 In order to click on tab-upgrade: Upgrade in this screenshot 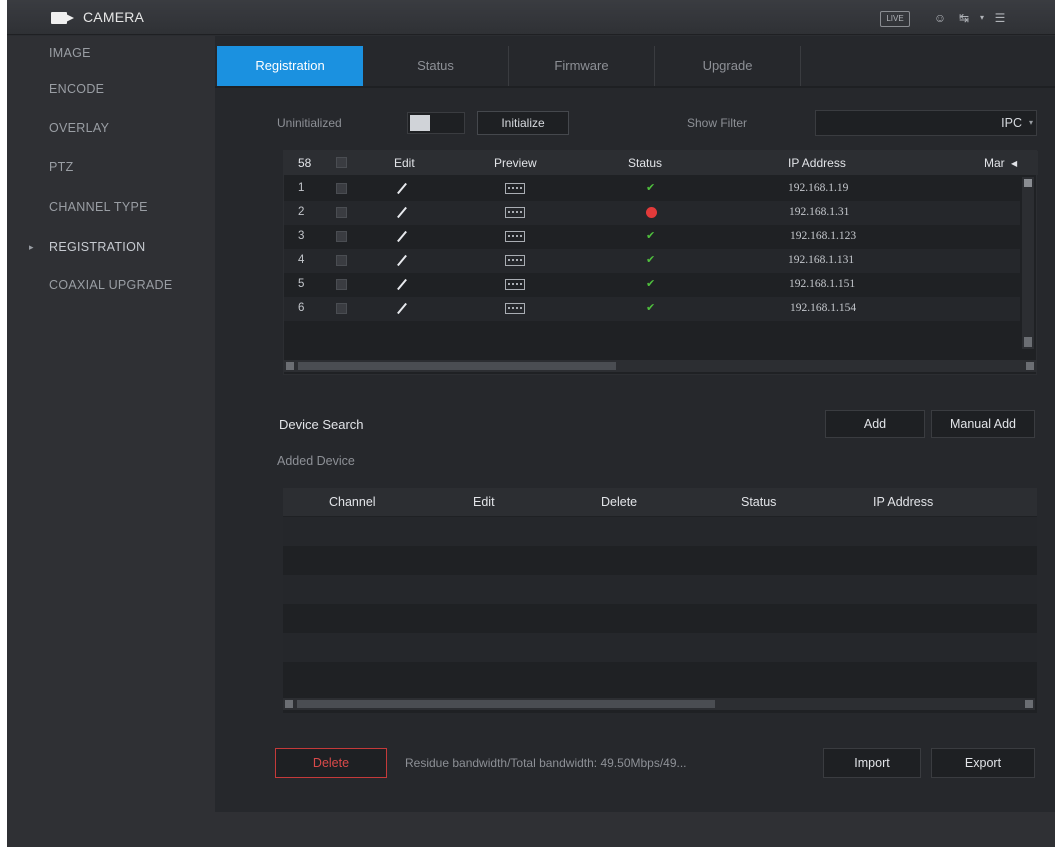, I will do `click(728, 66)`.